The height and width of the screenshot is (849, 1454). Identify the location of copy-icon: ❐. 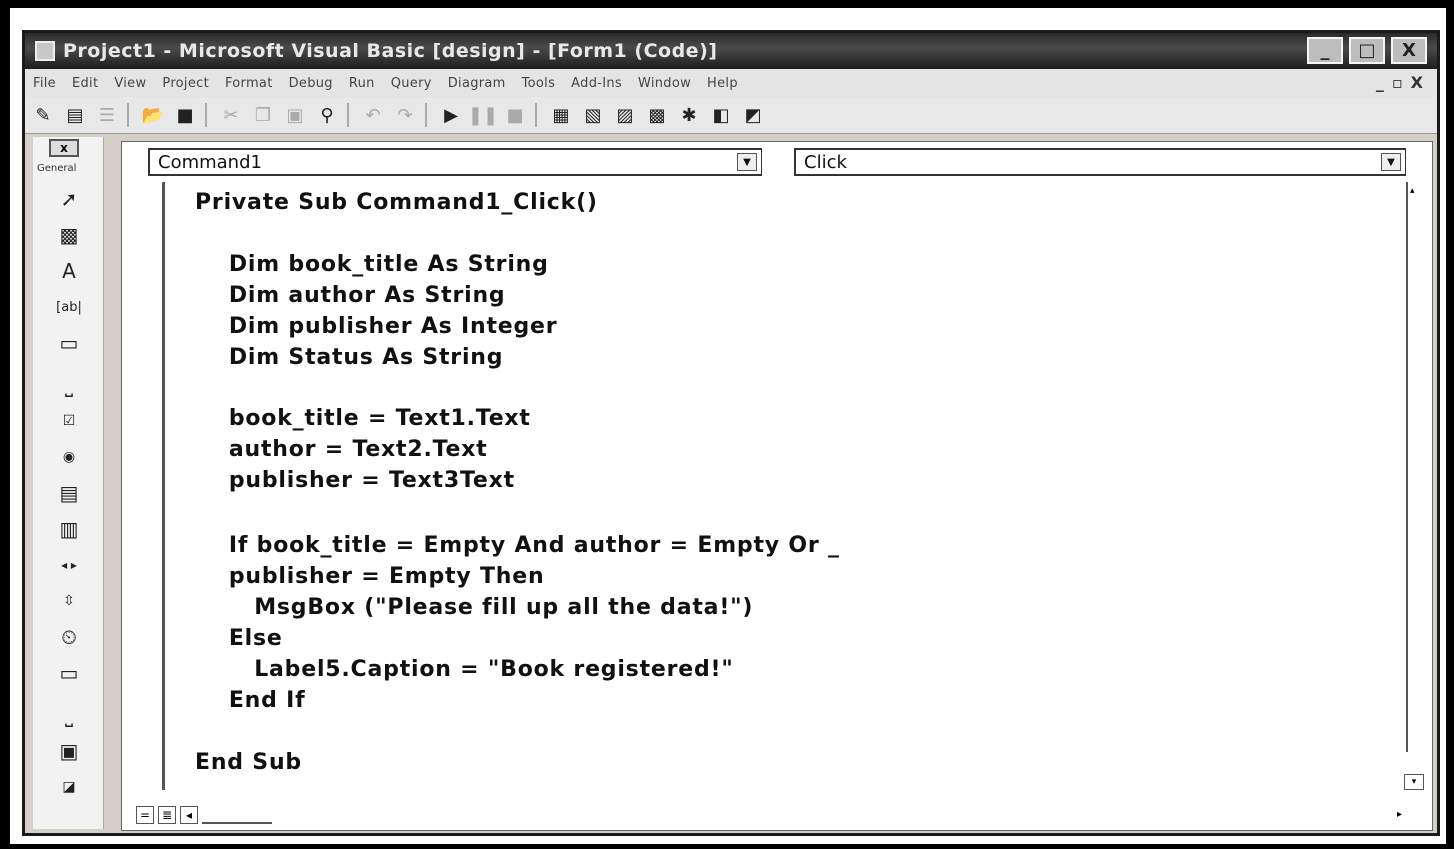
(263, 115).